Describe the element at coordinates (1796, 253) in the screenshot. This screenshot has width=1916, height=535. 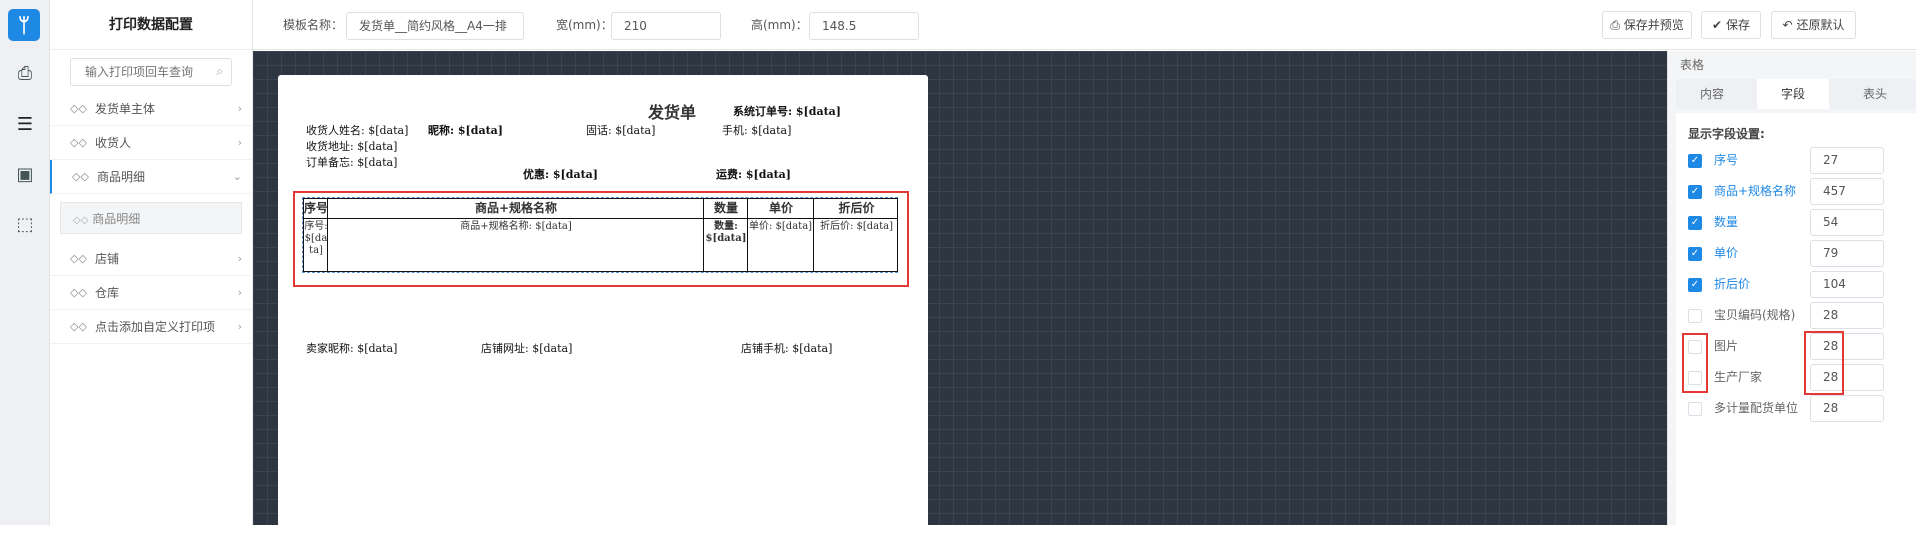
I see `field-row: ✓ 单价 79` at that location.